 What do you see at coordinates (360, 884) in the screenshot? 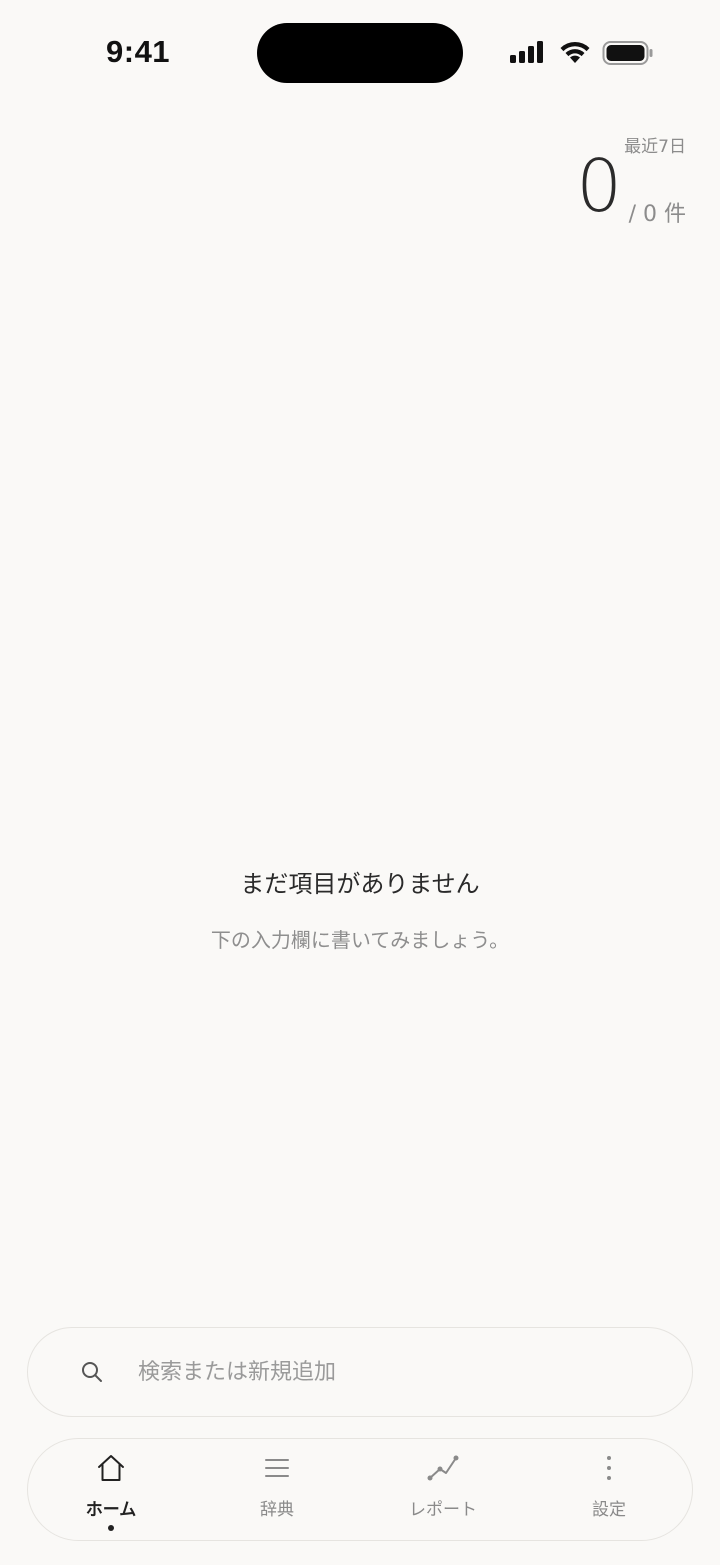
I see `empty-state-title: まだ項目がありません` at bounding box center [360, 884].